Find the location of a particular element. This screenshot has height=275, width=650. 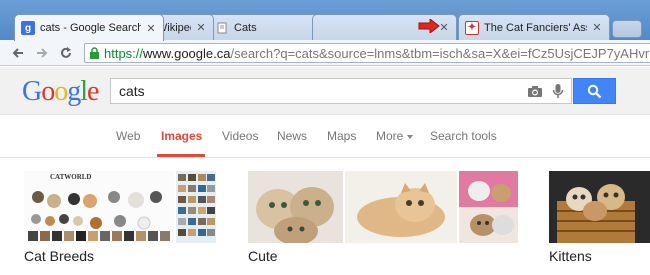

page-loading-icon is located at coordinates (222, 28).